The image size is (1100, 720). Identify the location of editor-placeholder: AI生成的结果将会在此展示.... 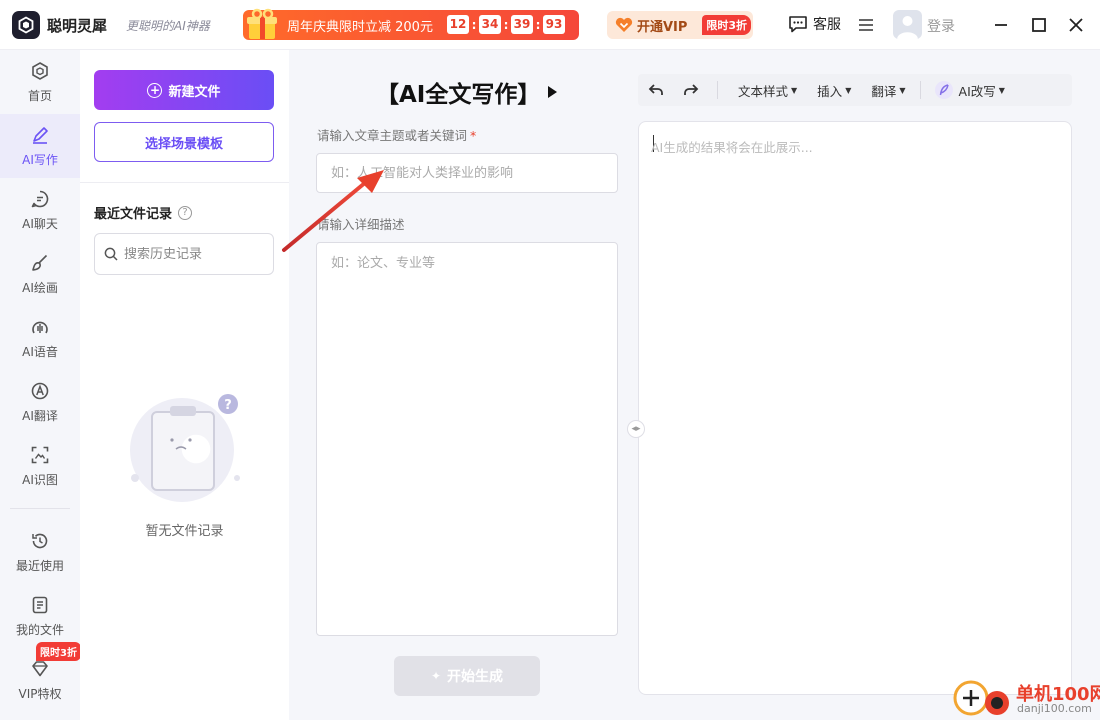
(732, 147).